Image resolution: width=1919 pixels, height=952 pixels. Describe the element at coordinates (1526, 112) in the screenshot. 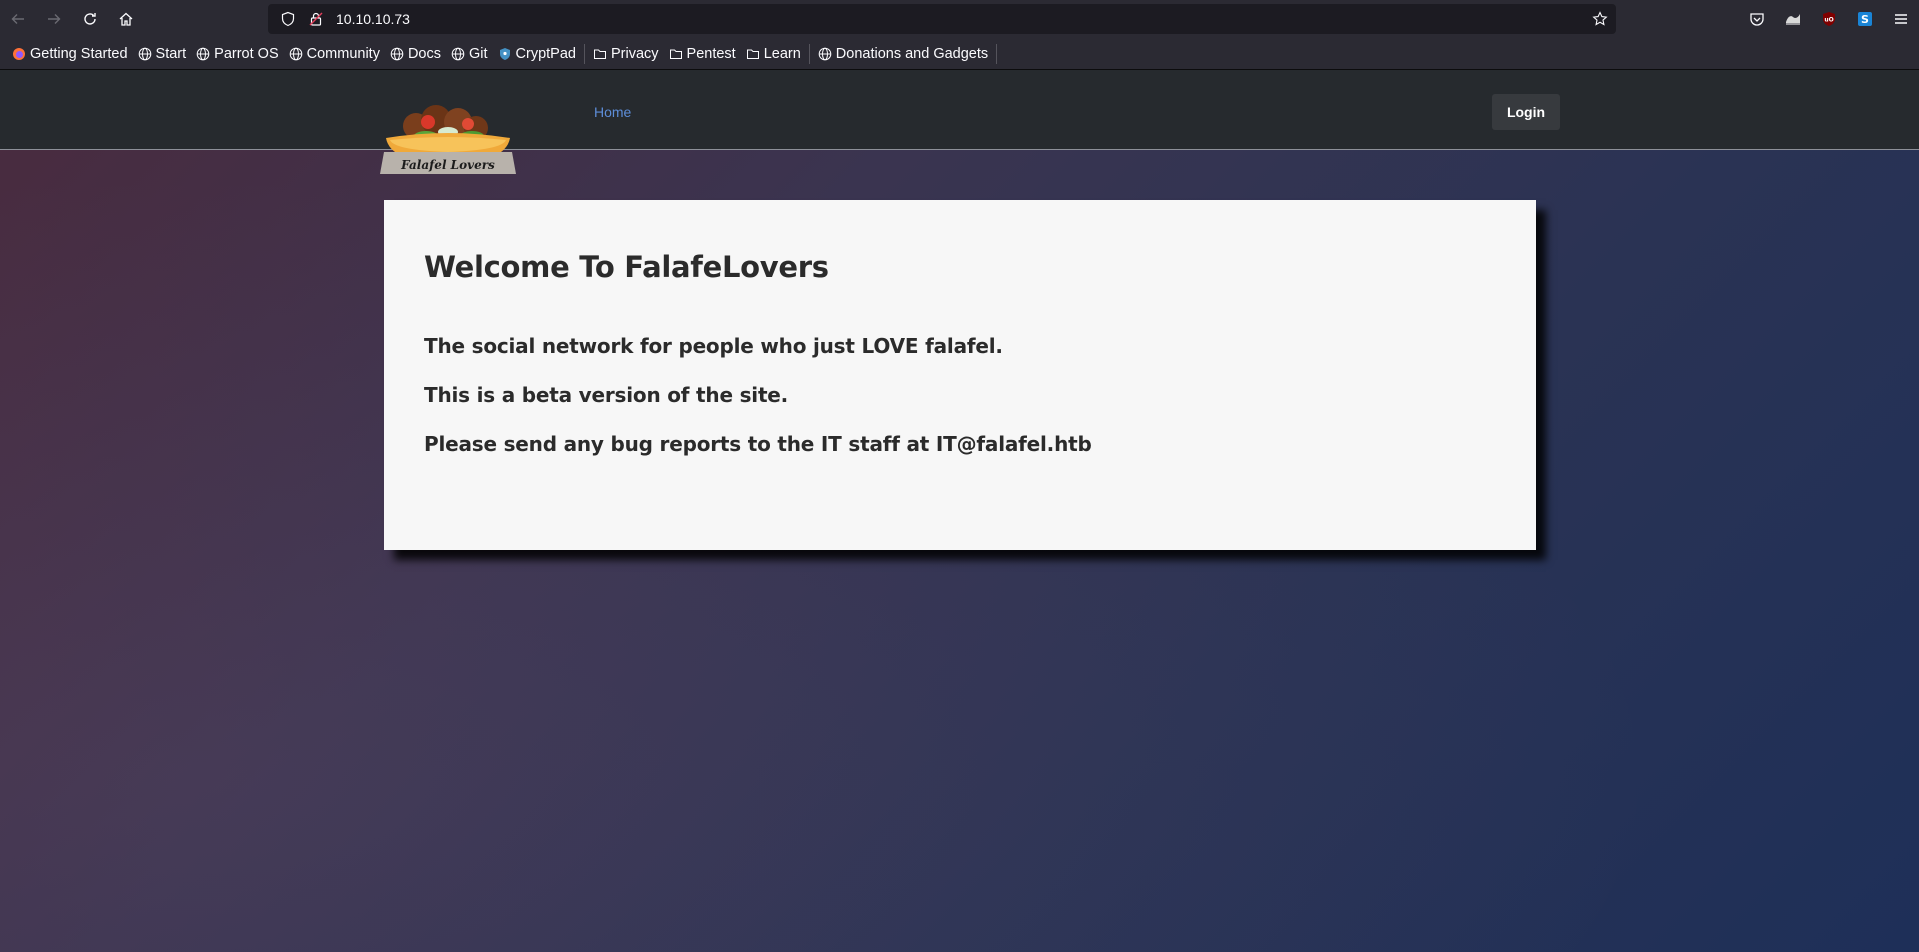

I see `login-button: Login` at that location.